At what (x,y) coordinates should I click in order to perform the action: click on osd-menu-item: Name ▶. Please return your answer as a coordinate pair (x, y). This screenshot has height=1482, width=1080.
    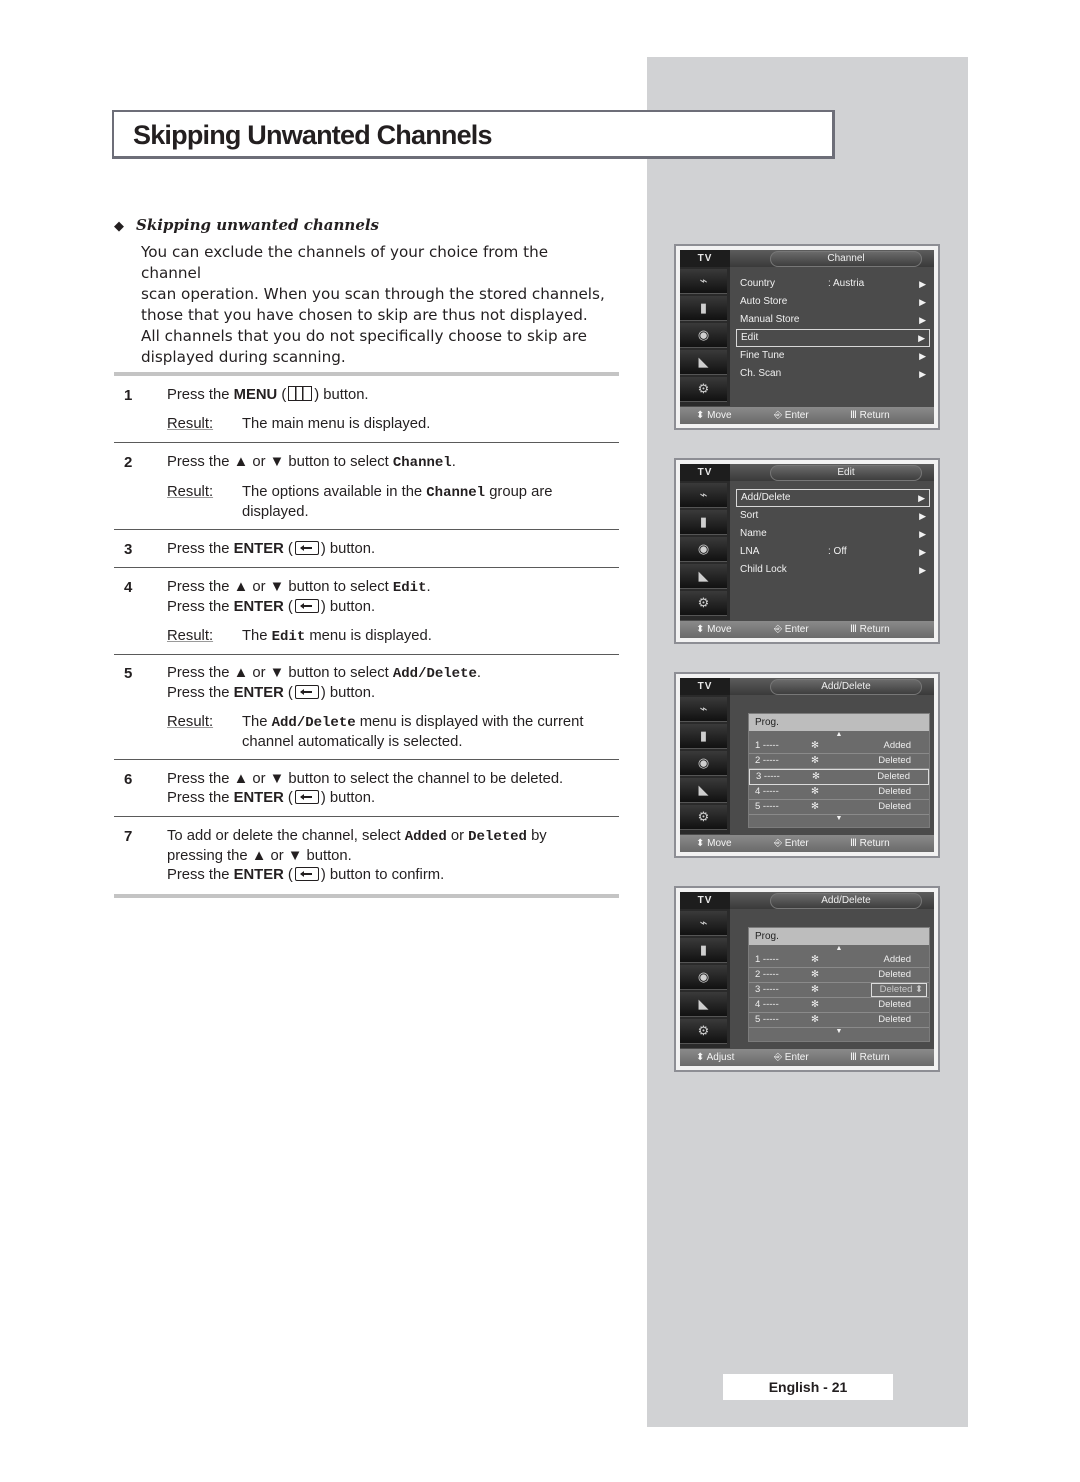
    Looking at the image, I should click on (833, 534).